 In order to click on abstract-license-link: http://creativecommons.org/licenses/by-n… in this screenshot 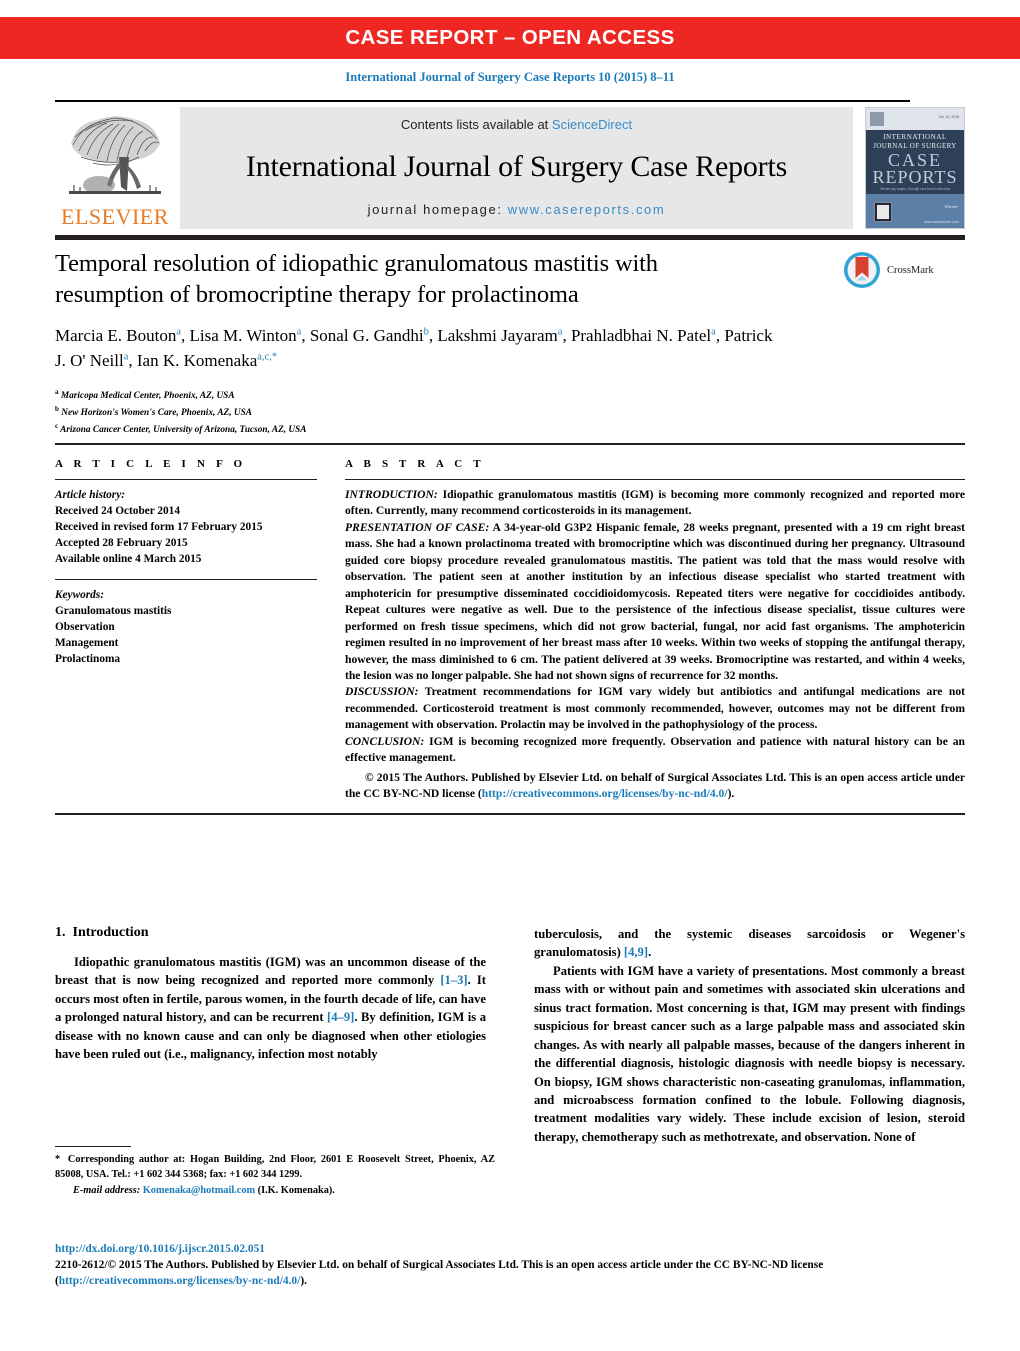, I will do `click(605, 793)`.